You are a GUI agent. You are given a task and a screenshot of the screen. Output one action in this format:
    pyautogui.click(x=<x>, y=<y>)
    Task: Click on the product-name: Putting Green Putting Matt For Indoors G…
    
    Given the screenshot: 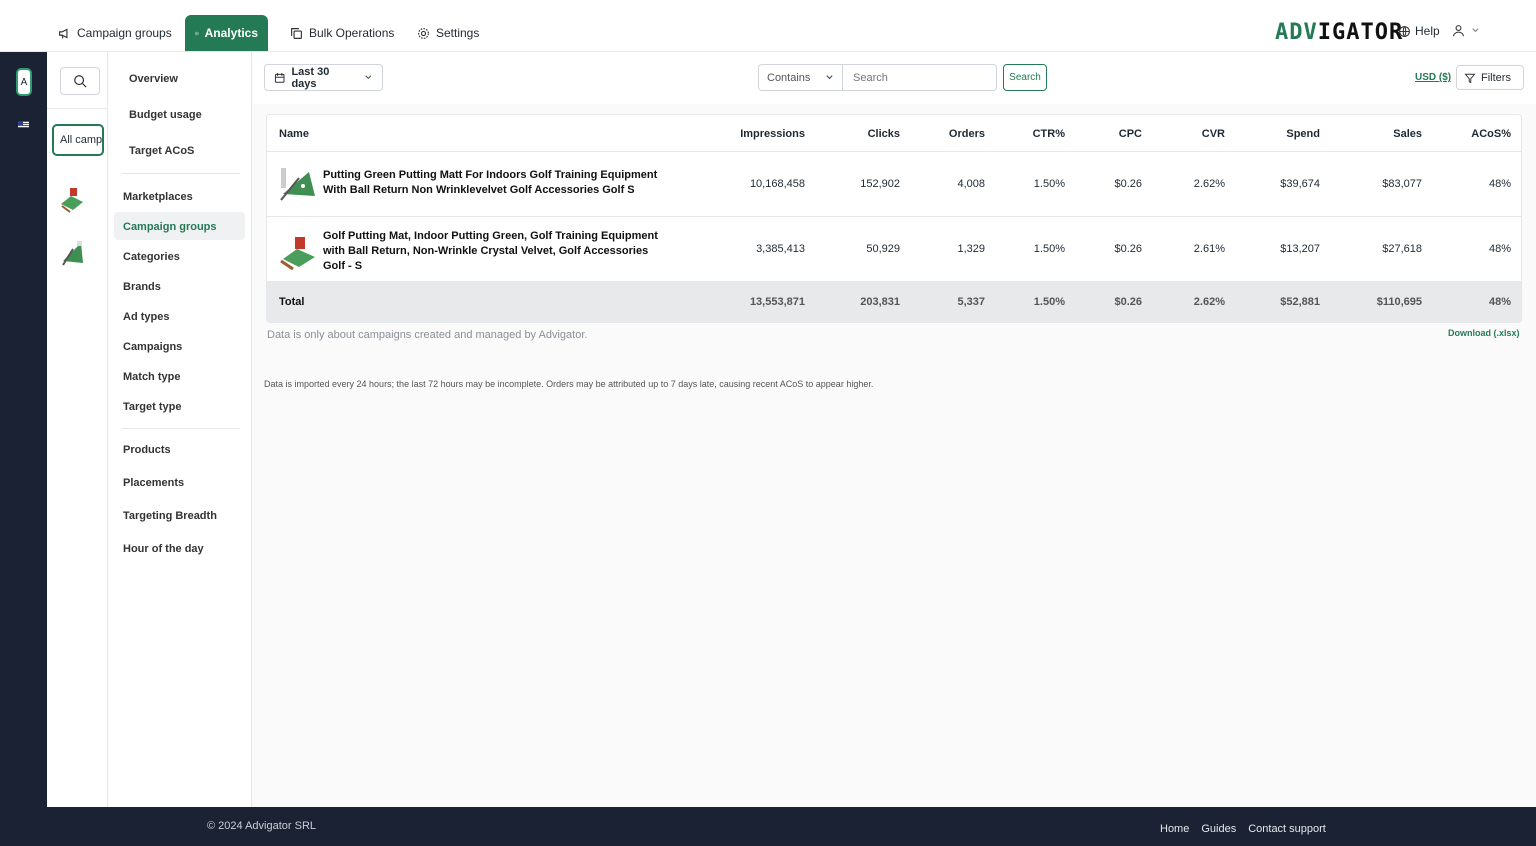 What is the action you would take?
    pyautogui.click(x=490, y=182)
    